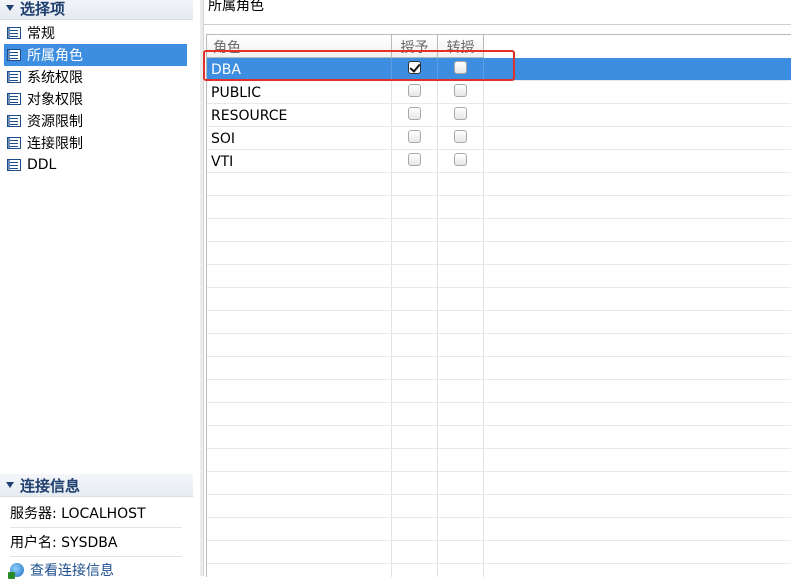 Image resolution: width=791 pixels, height=580 pixels. What do you see at coordinates (55, 144) in the screenshot?
I see `nav-item-label: 连接限制` at bounding box center [55, 144].